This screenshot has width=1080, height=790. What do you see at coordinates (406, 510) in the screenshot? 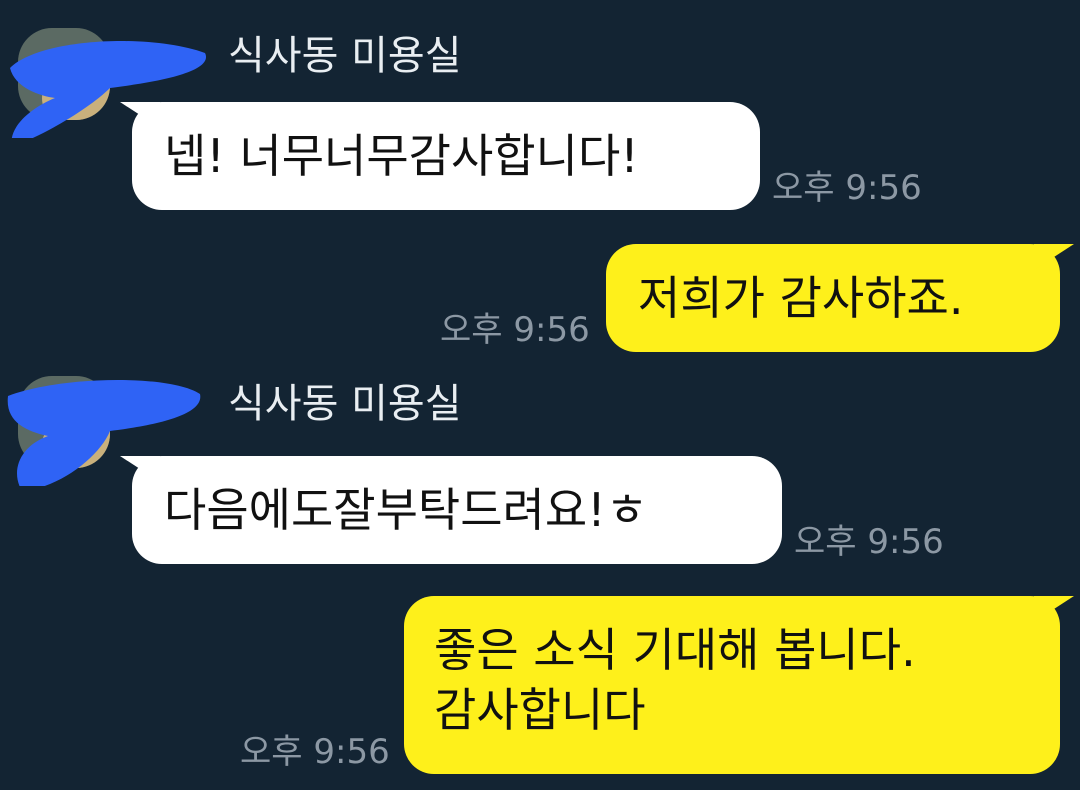
I see `message-text: 다음에도잘부탁드려요!ㅎ` at bounding box center [406, 510].